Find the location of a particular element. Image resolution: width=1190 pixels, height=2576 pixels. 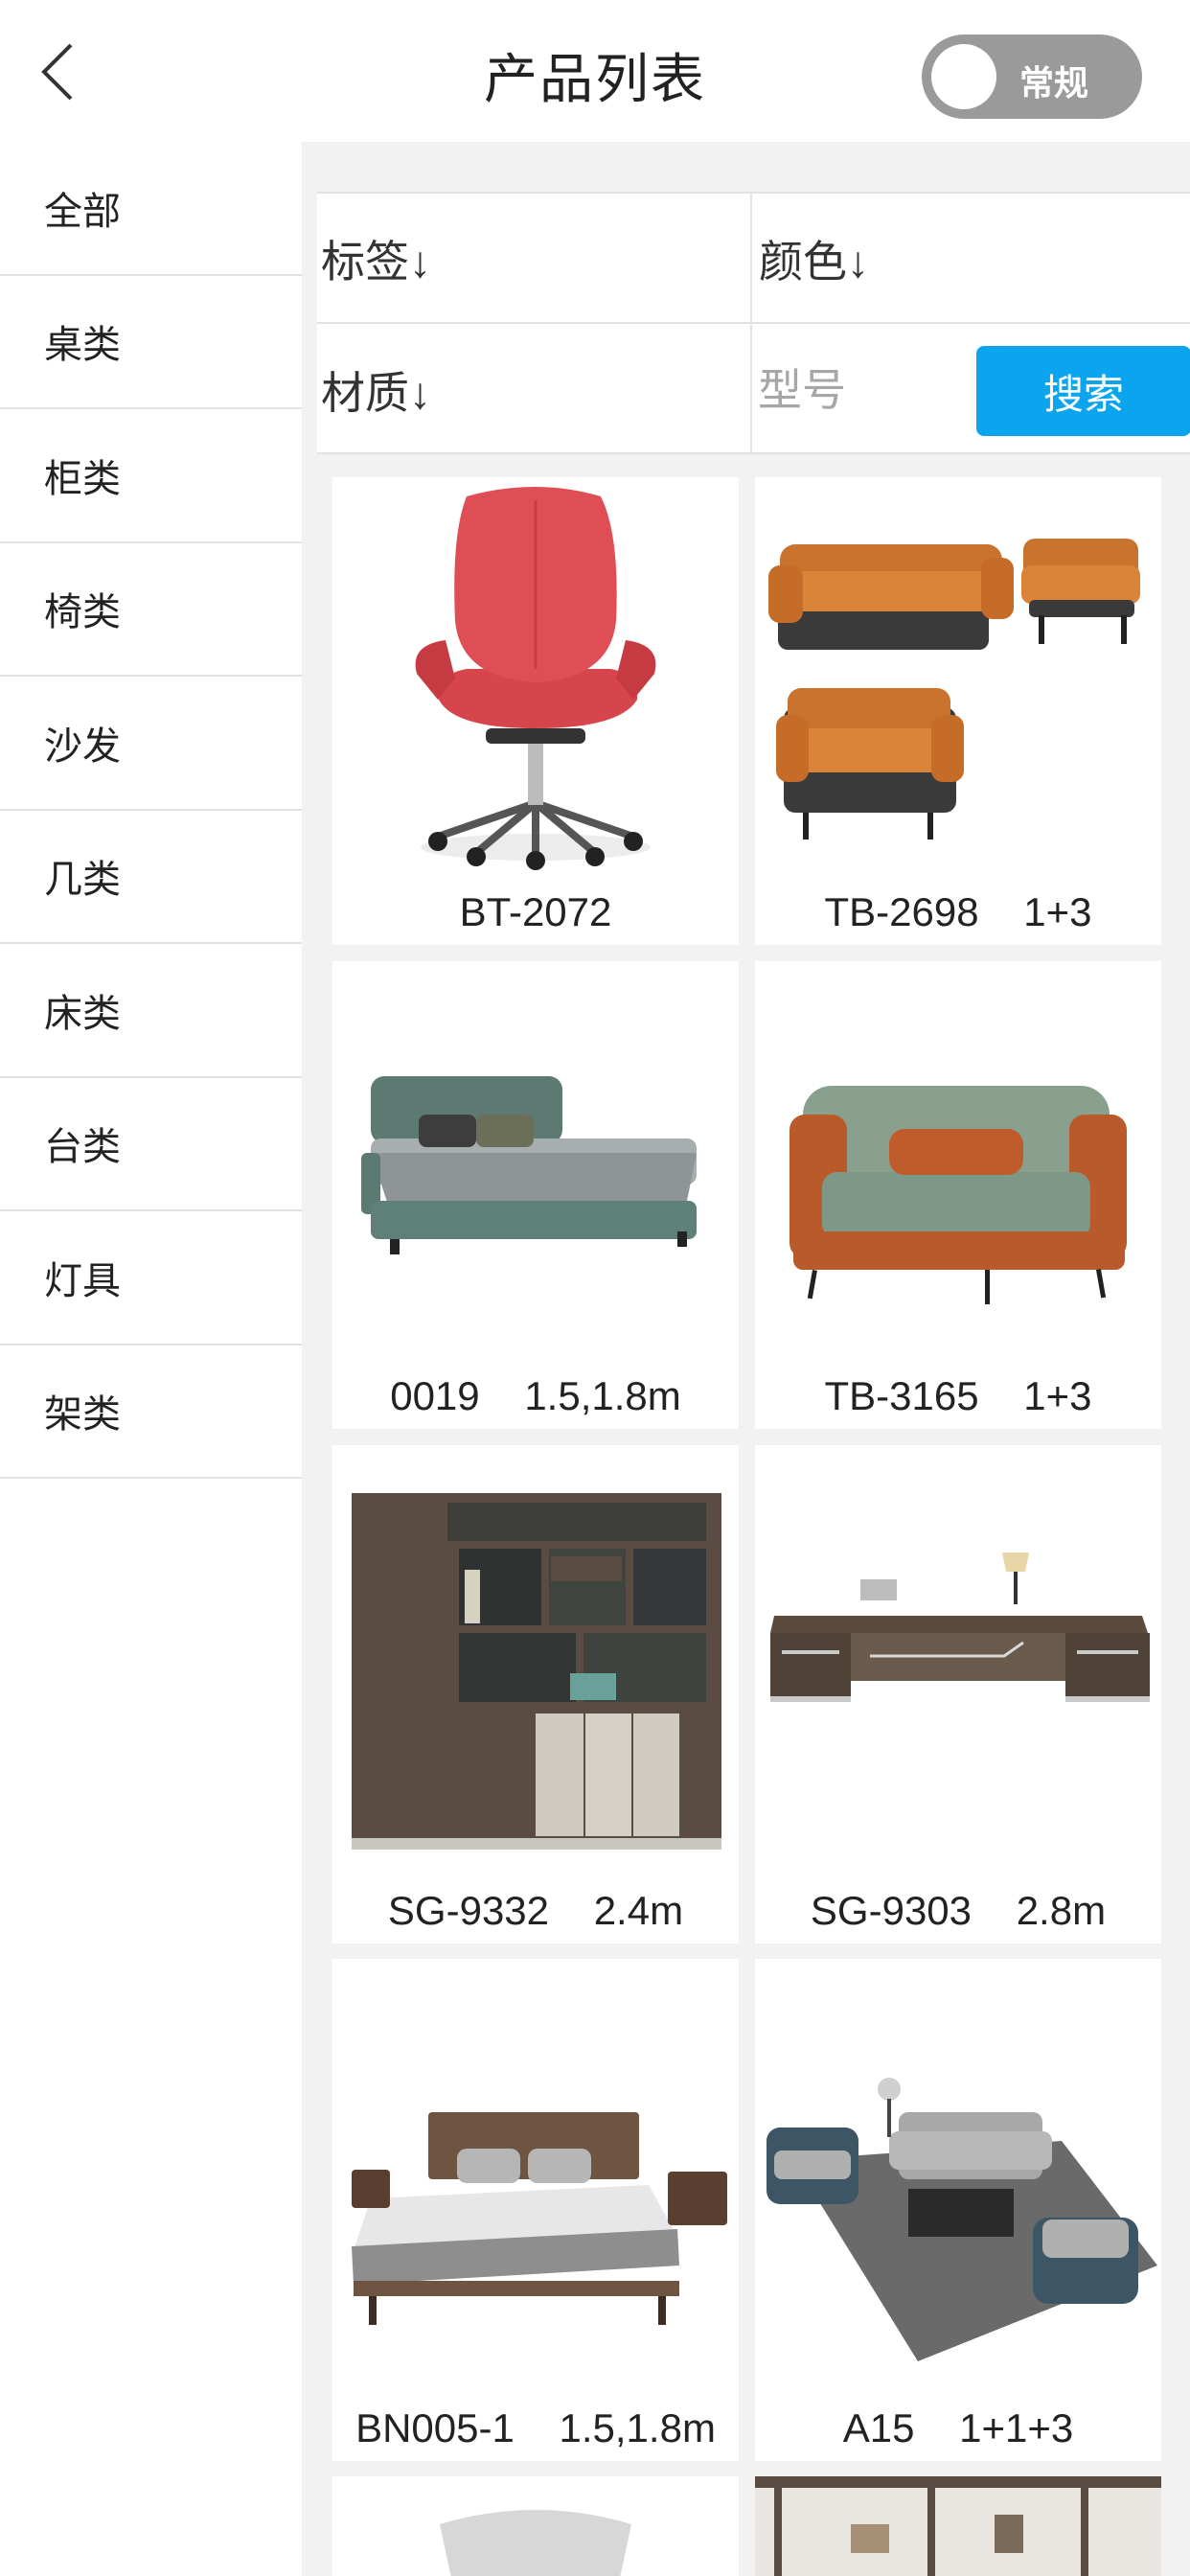

product-label: TB-3165 1+3 is located at coordinates (958, 1395).